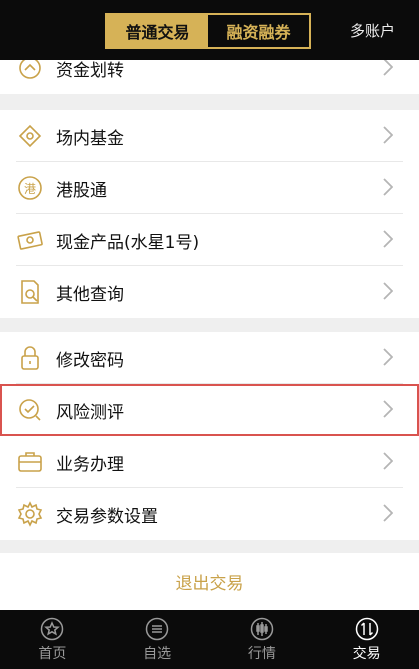  What do you see at coordinates (372, 30) in the screenshot?
I see `multi-account-button: 多账户` at bounding box center [372, 30].